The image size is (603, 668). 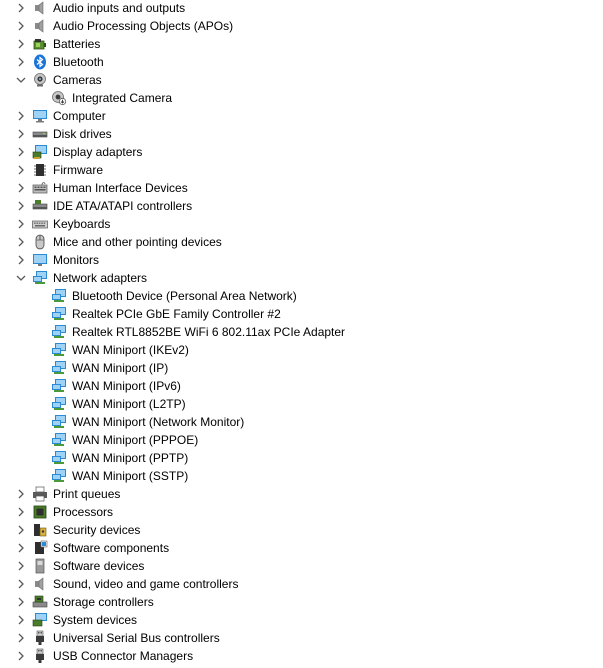 What do you see at coordinates (301, 584) in the screenshot?
I see `tree-category-sound-video-and-game-controllers: Sound, video and game controllers` at bounding box center [301, 584].